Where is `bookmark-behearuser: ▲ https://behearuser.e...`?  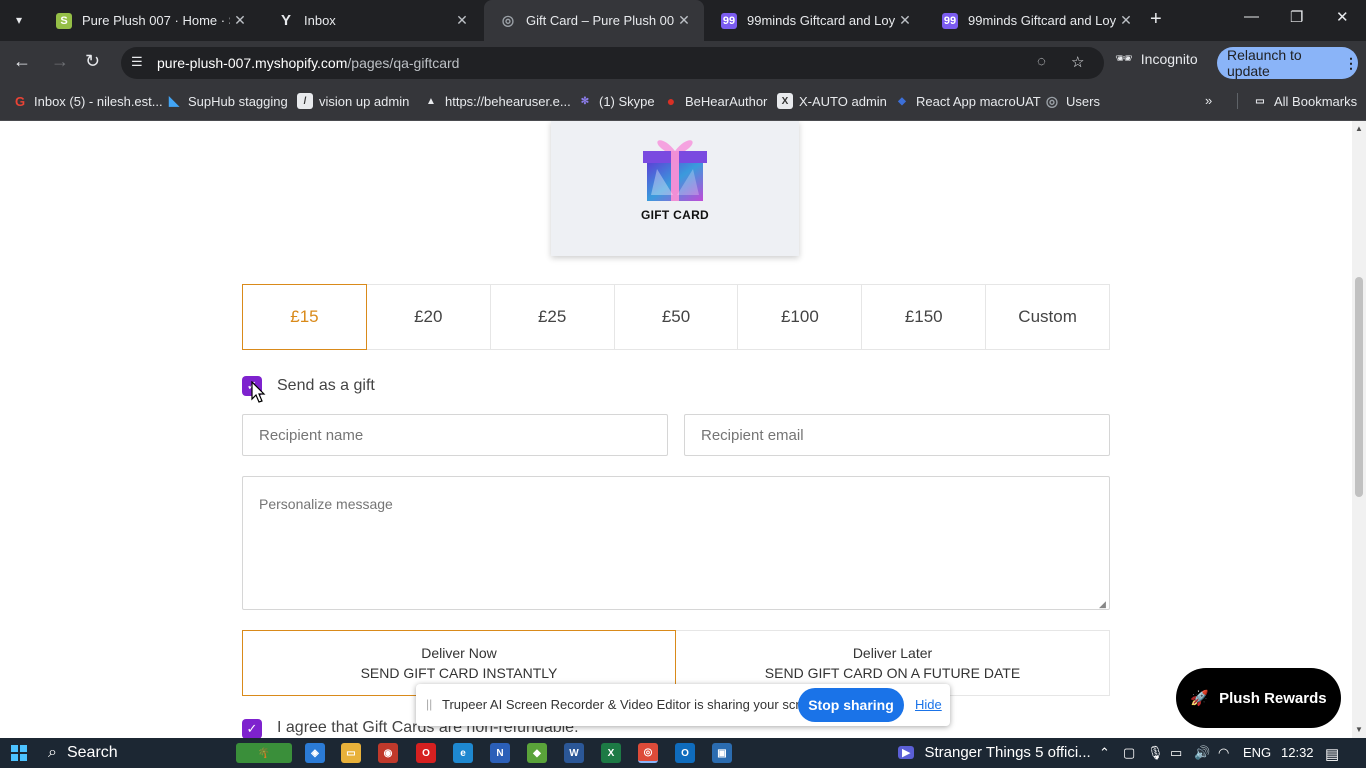
bookmark-behearuser: ▲ https://behearuser.e... is located at coordinates (497, 101).